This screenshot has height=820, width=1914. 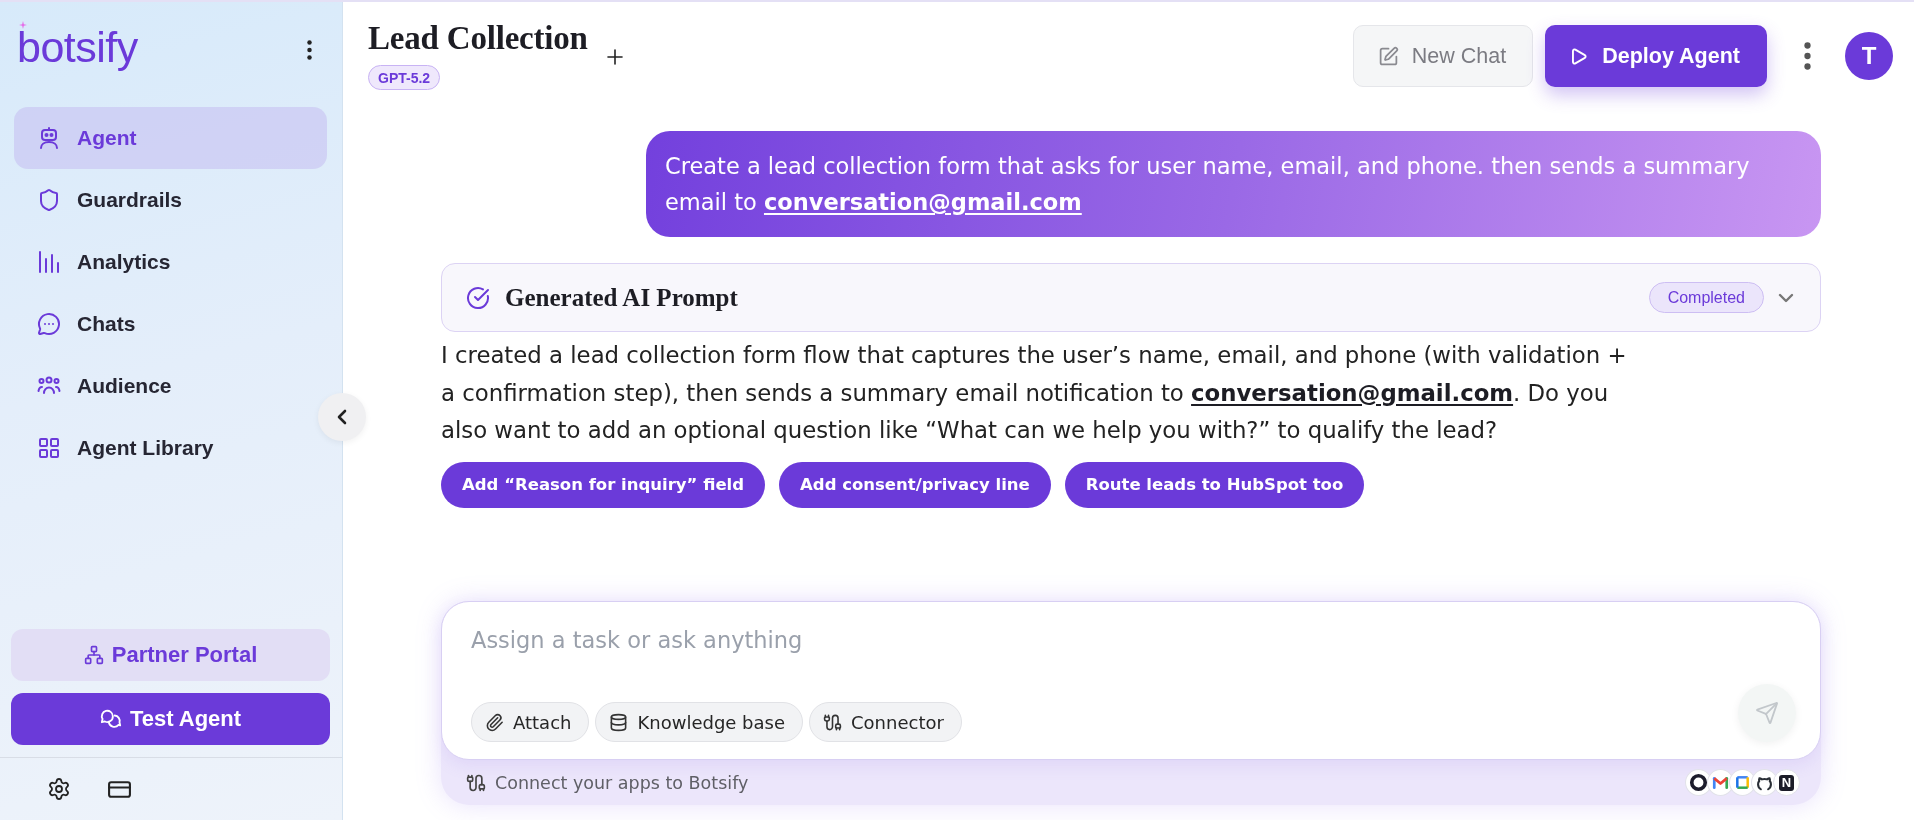 I want to click on chat-bubble-icon, so click(x=49, y=324).